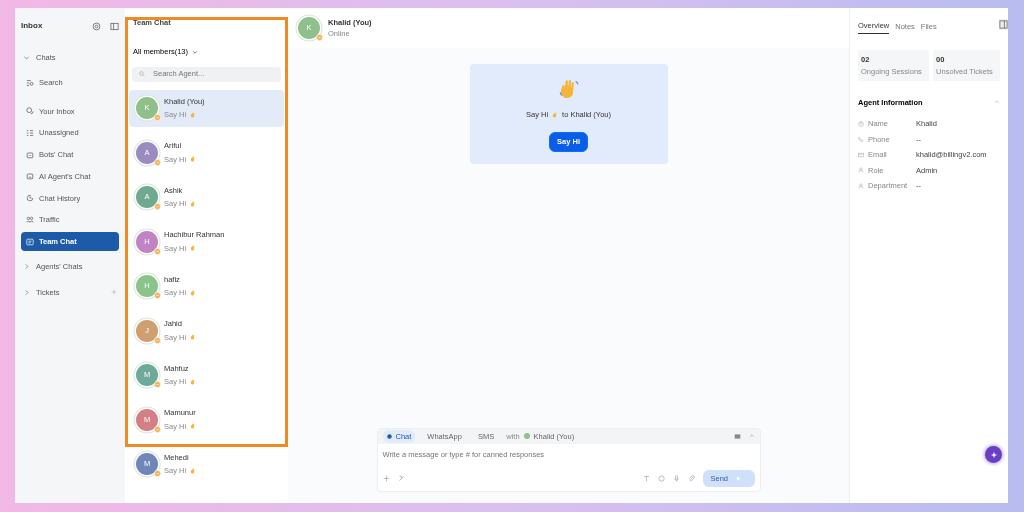 The image size is (1024, 512). What do you see at coordinates (739, 478) in the screenshot?
I see `send-icon` at bounding box center [739, 478].